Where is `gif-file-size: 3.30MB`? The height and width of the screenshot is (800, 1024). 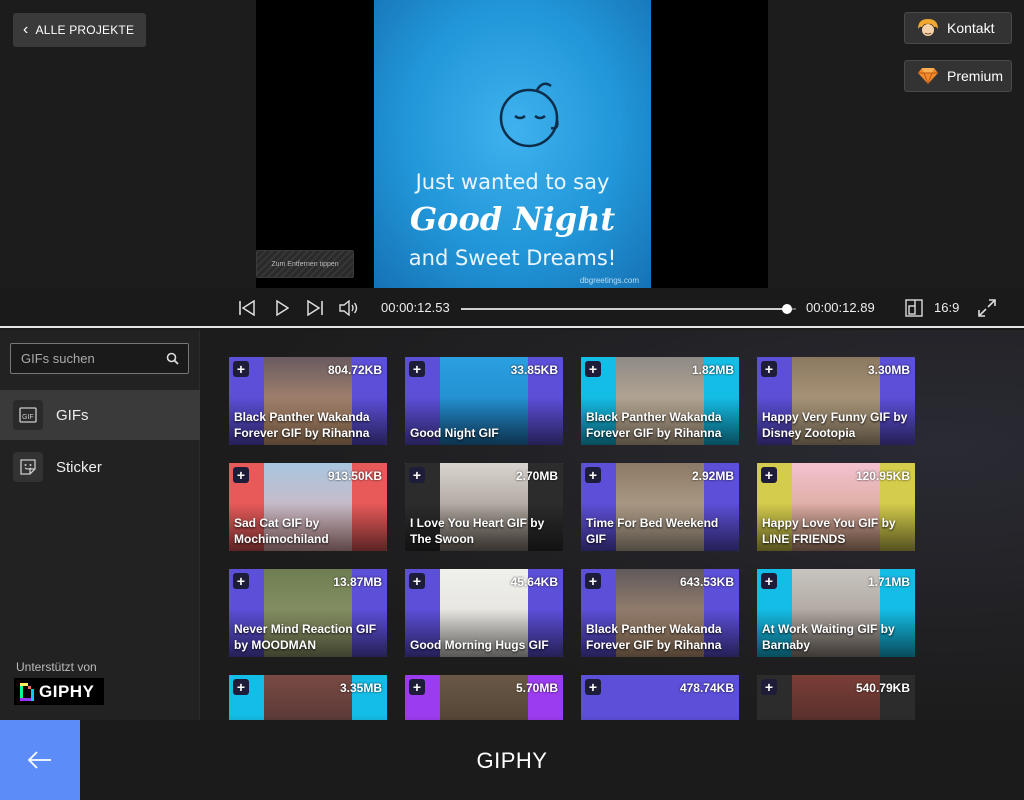 gif-file-size: 3.30MB is located at coordinates (888, 370).